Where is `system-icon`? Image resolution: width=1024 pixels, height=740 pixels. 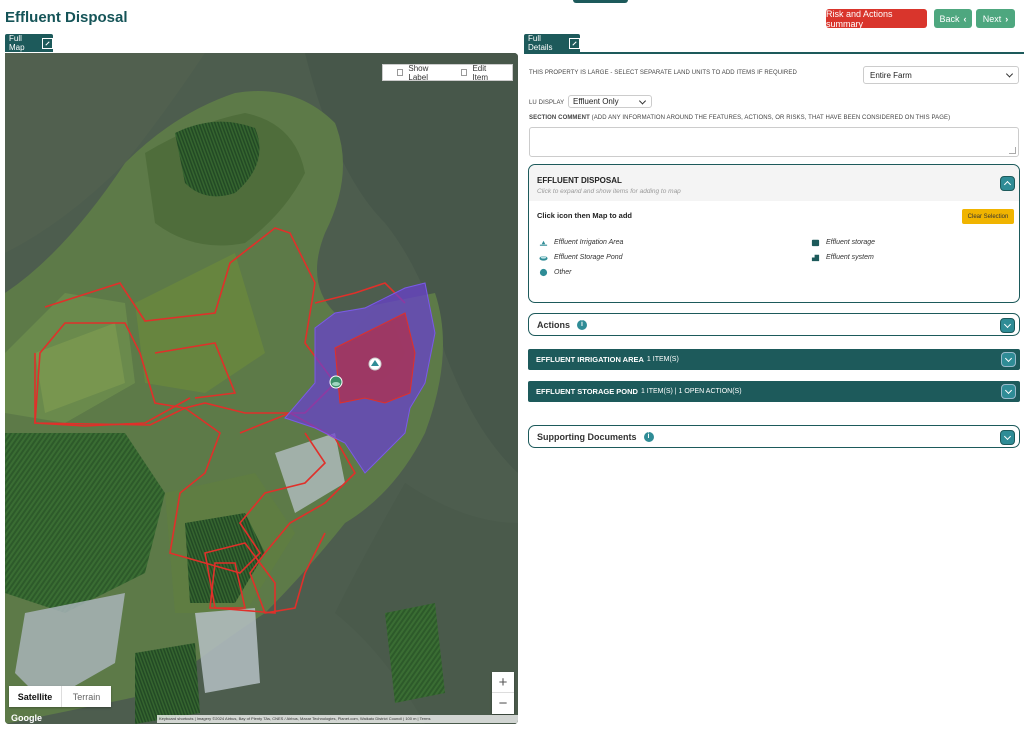
system-icon is located at coordinates (815, 258).